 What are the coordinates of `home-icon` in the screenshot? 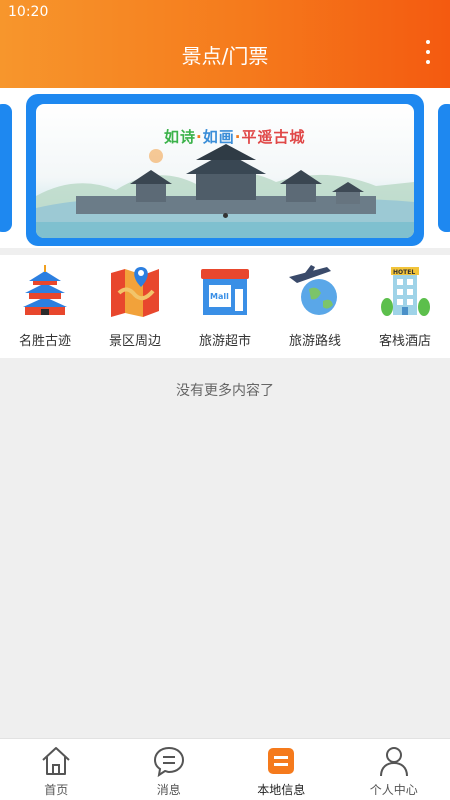 It's located at (56, 761).